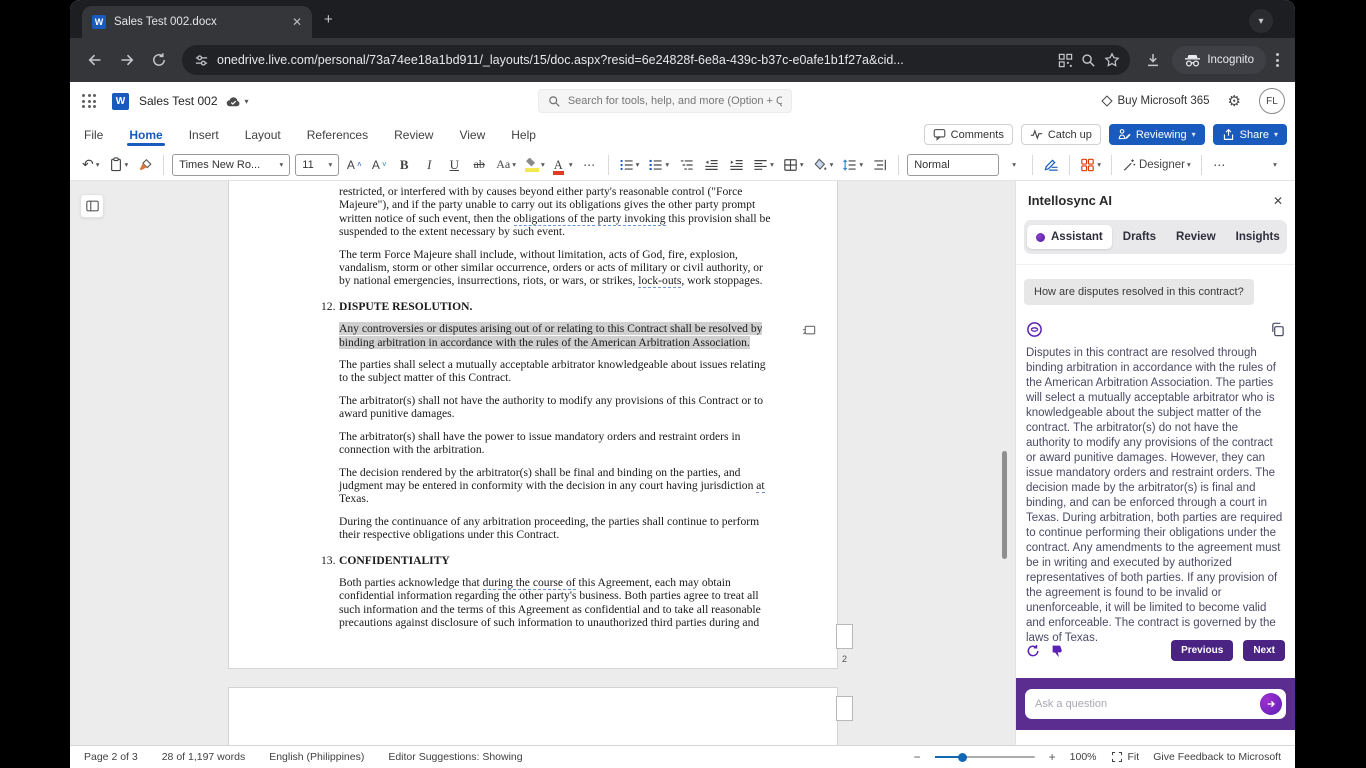  What do you see at coordinates (429, 165) in the screenshot?
I see `italic-button: I` at bounding box center [429, 165].